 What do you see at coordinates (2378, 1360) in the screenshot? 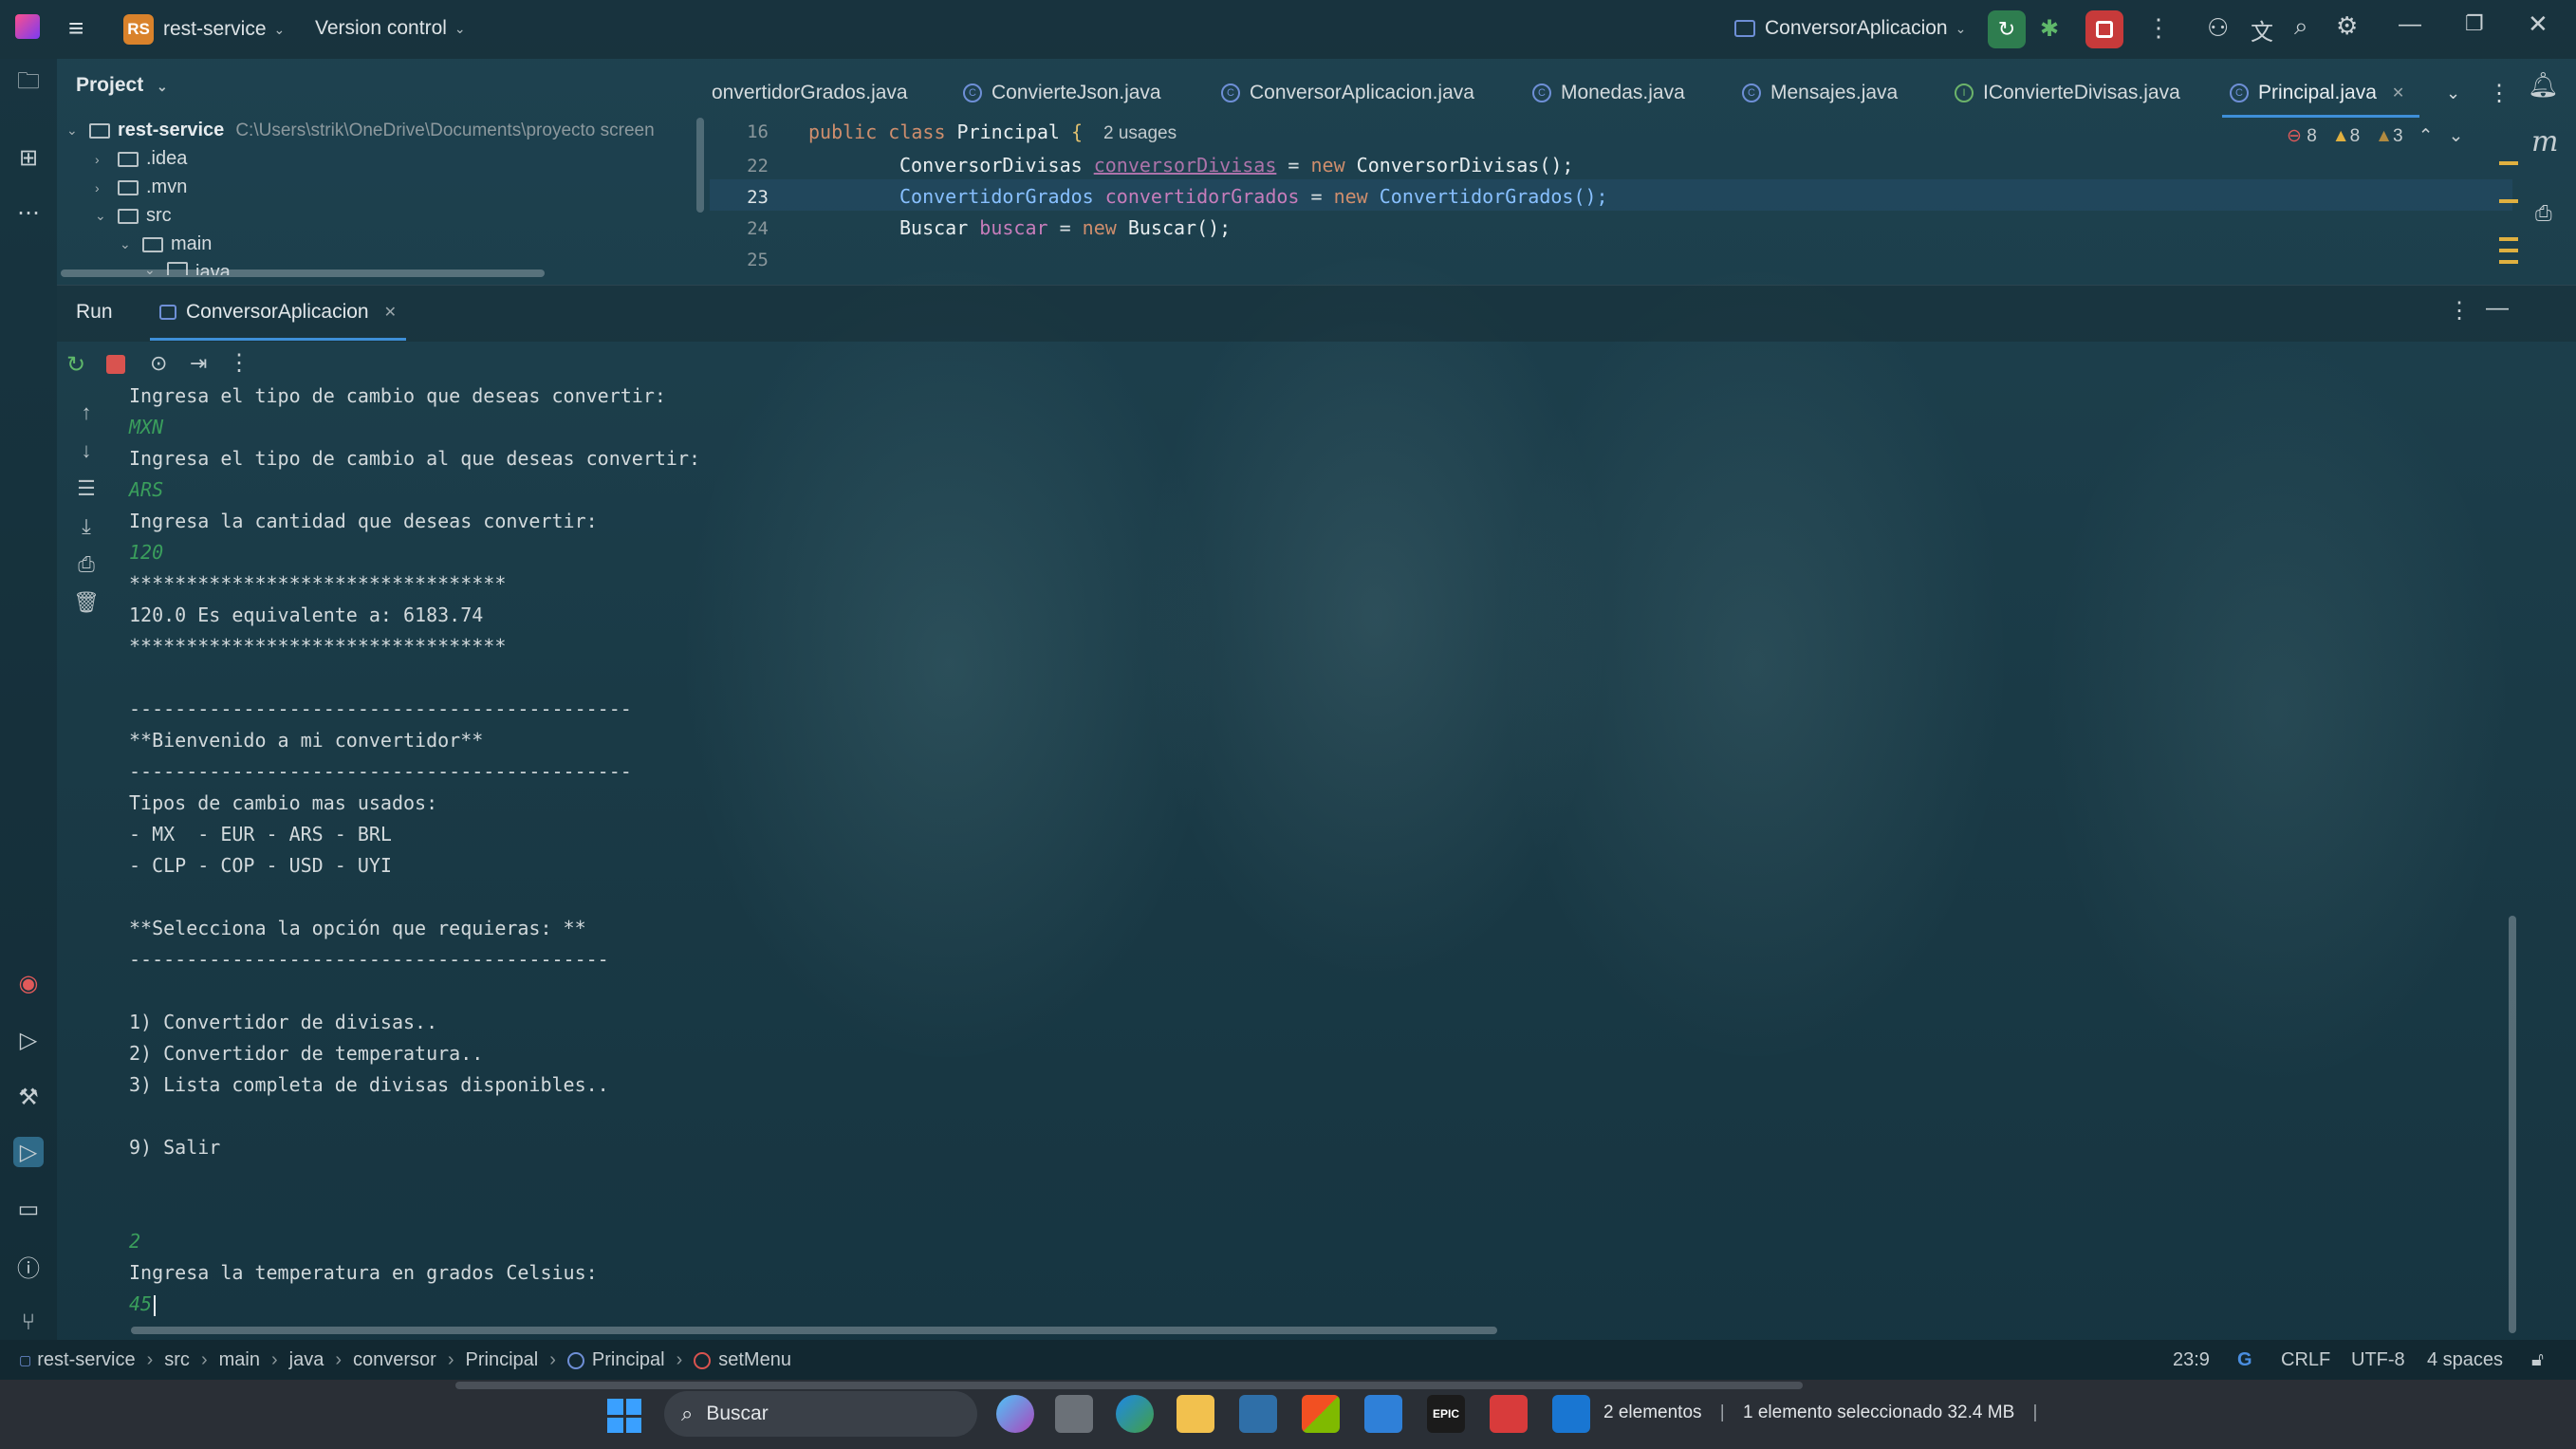
I see `file-encoding: UTF-8` at bounding box center [2378, 1360].